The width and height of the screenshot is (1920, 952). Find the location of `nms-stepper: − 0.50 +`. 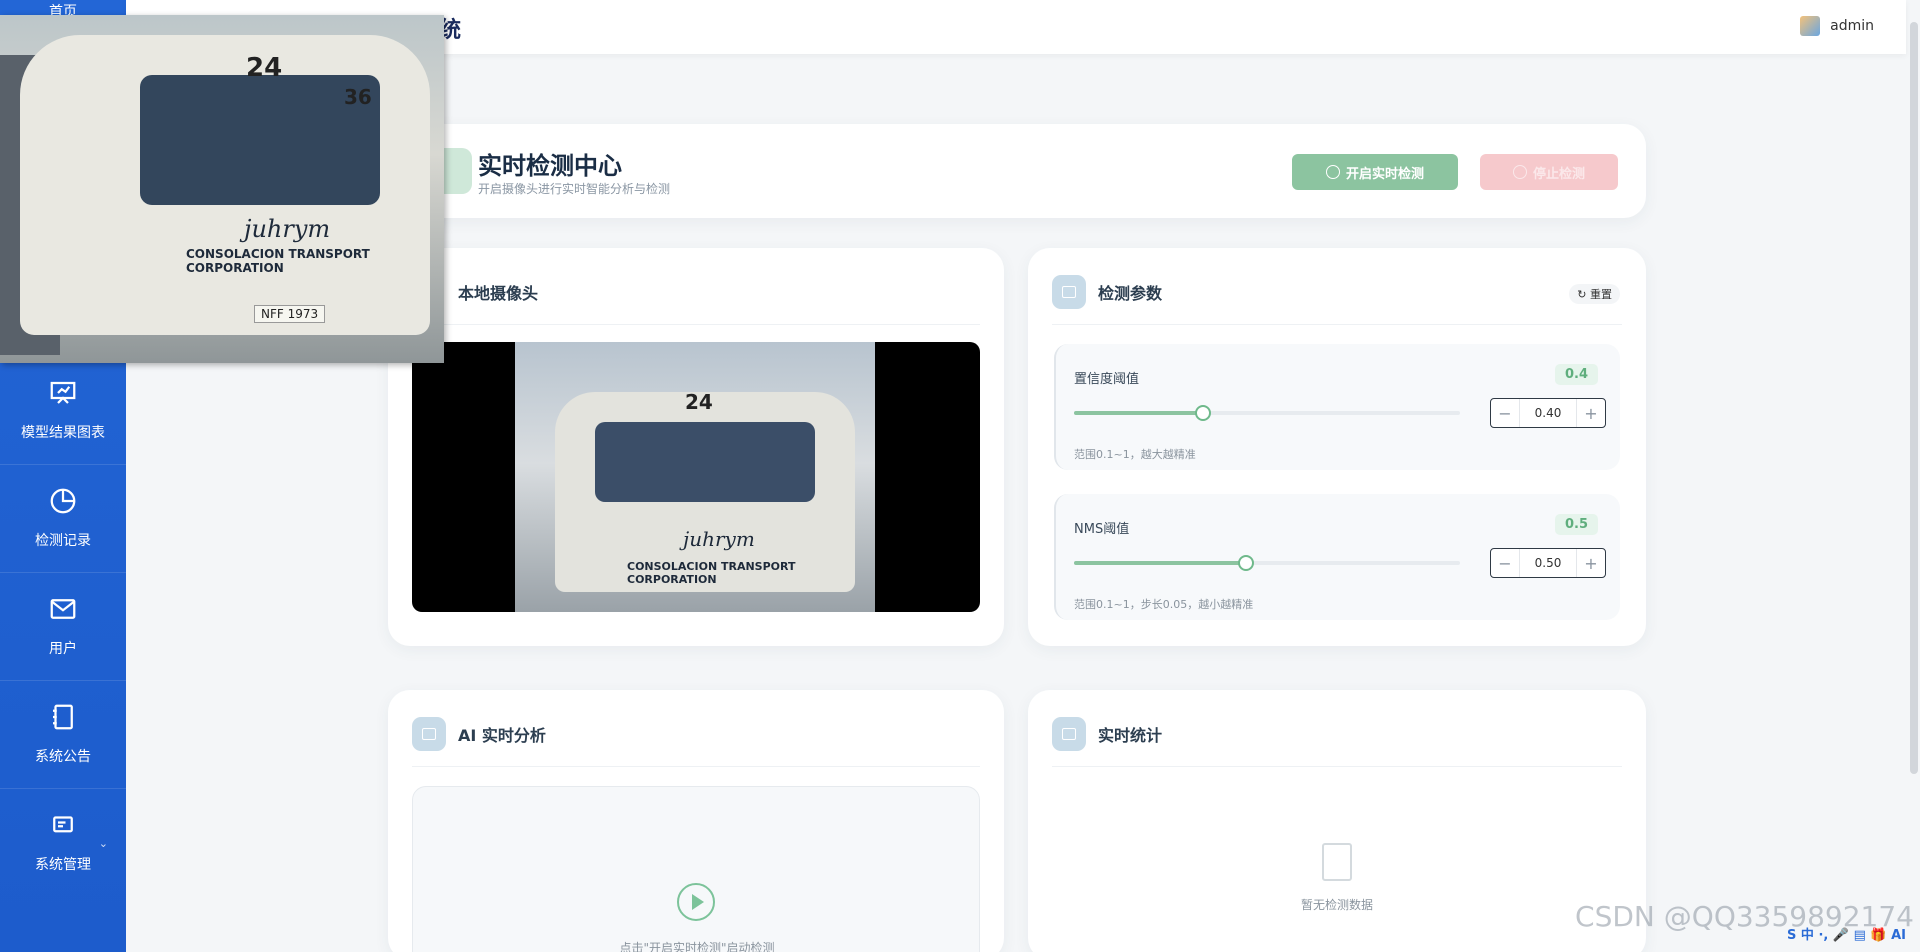

nms-stepper: − 0.50 + is located at coordinates (1548, 563).